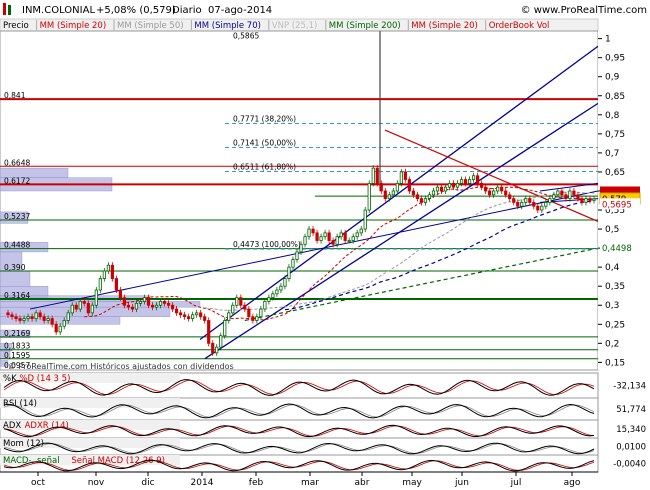 The image size is (650, 490). What do you see at coordinates (461, 483) in the screenshot?
I see `x-tick-label: jun` at bounding box center [461, 483].